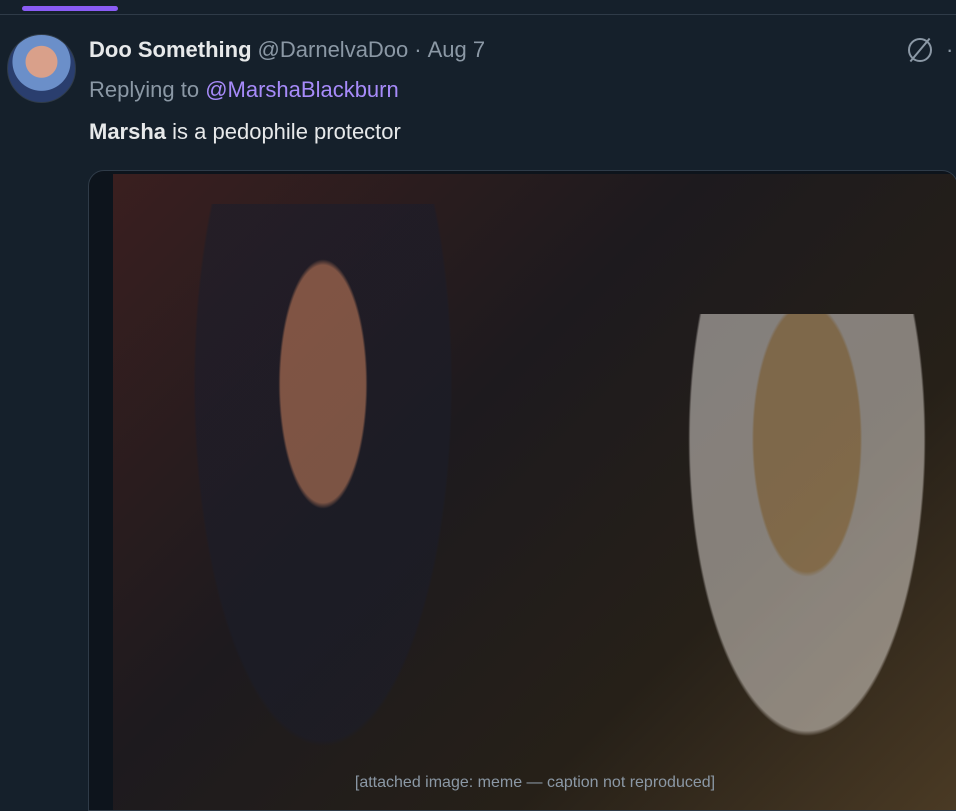  I want to click on reply-context: Replying to @MarshaBlackburn, so click(244, 90).